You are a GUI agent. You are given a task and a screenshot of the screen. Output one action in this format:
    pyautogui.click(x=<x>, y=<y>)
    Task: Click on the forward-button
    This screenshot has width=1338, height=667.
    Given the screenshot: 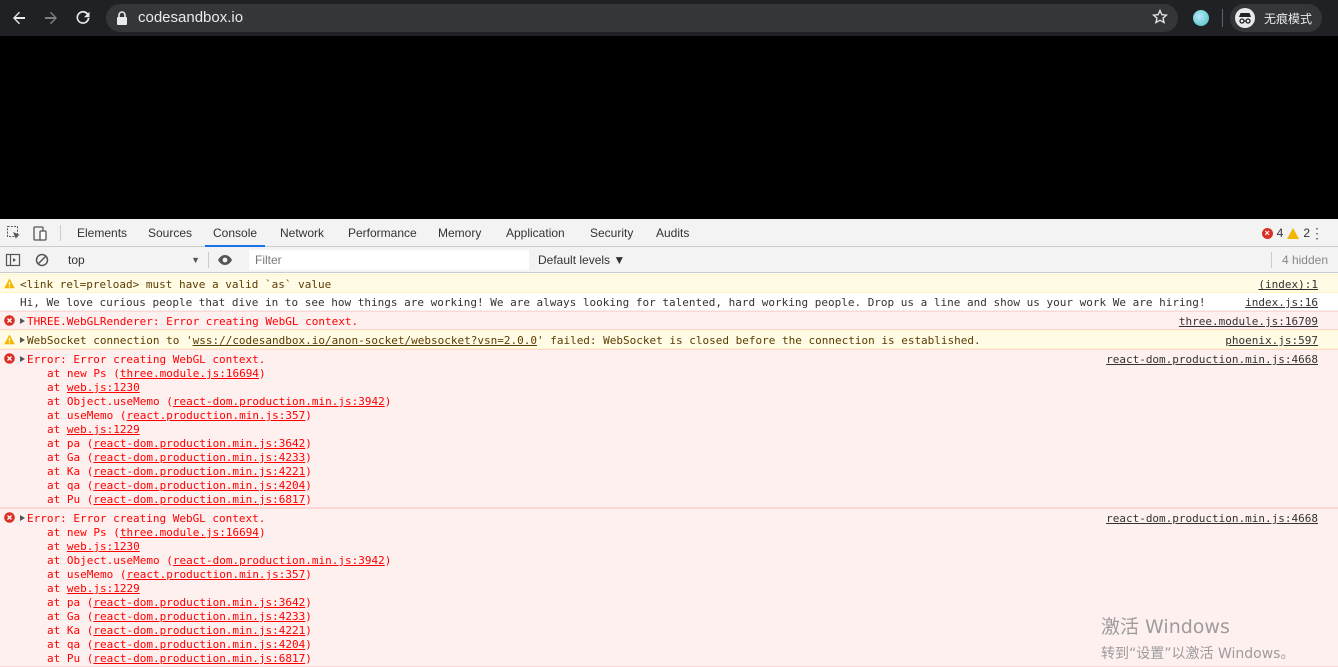 What is the action you would take?
    pyautogui.click(x=51, y=18)
    